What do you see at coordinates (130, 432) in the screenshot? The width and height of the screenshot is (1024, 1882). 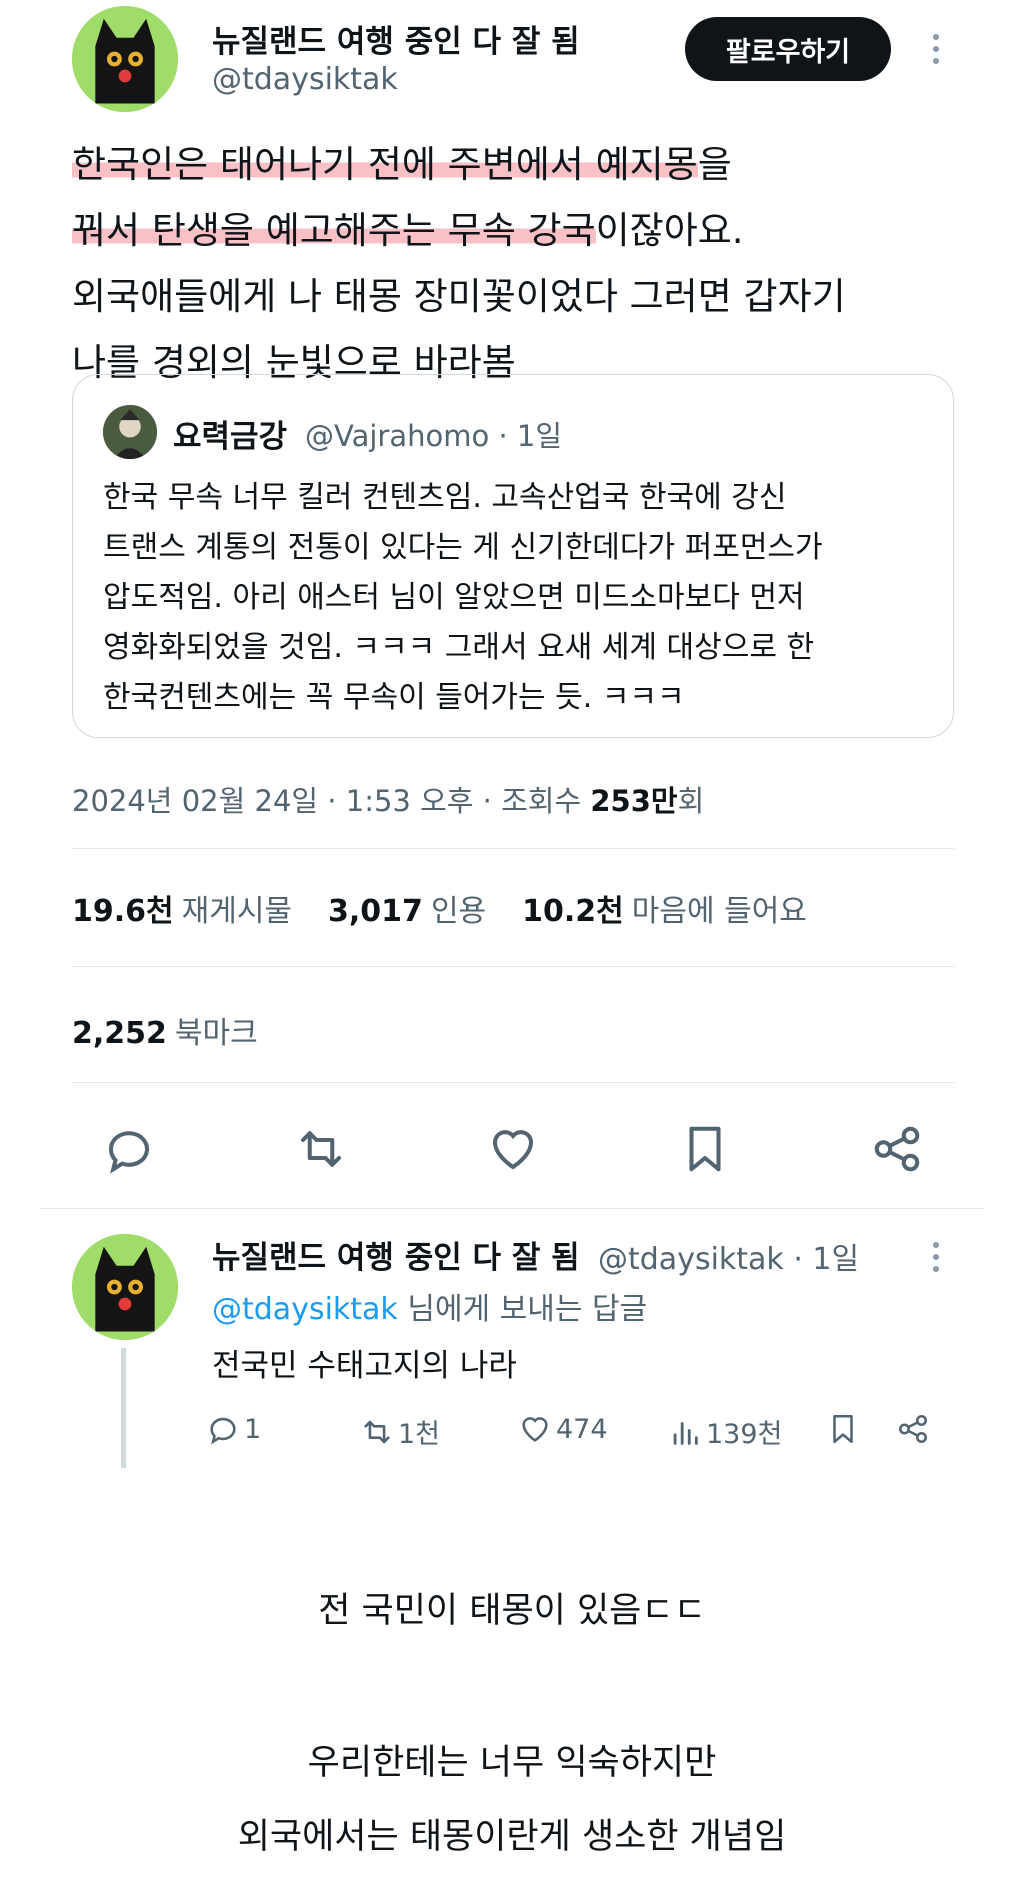 I see `quoted-author-avatar` at bounding box center [130, 432].